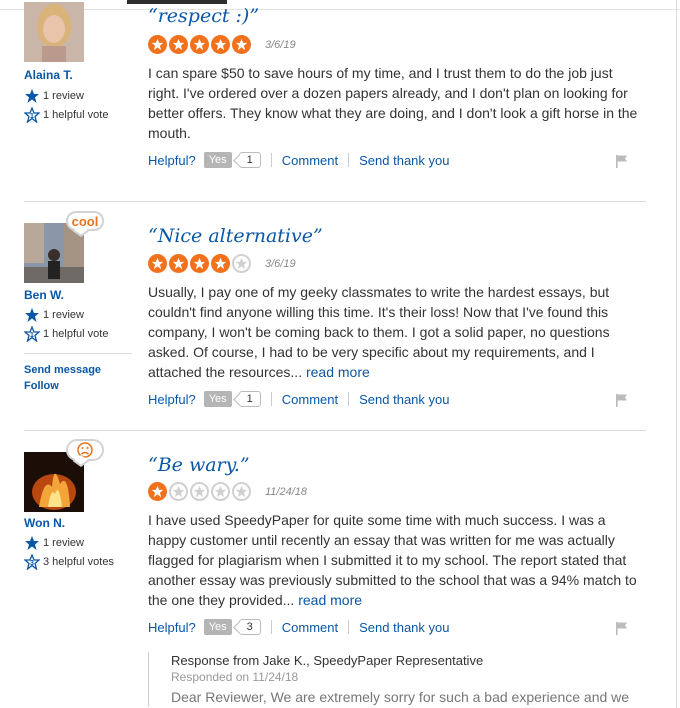 This screenshot has width=680, height=708. I want to click on reviewer-name: Ben W., so click(44, 295).